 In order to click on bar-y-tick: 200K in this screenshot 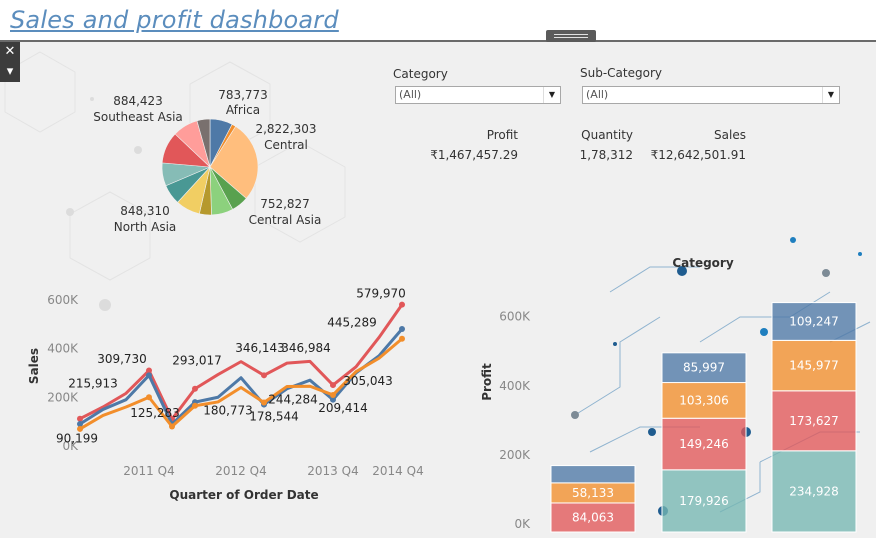, I will do `click(515, 455)`.